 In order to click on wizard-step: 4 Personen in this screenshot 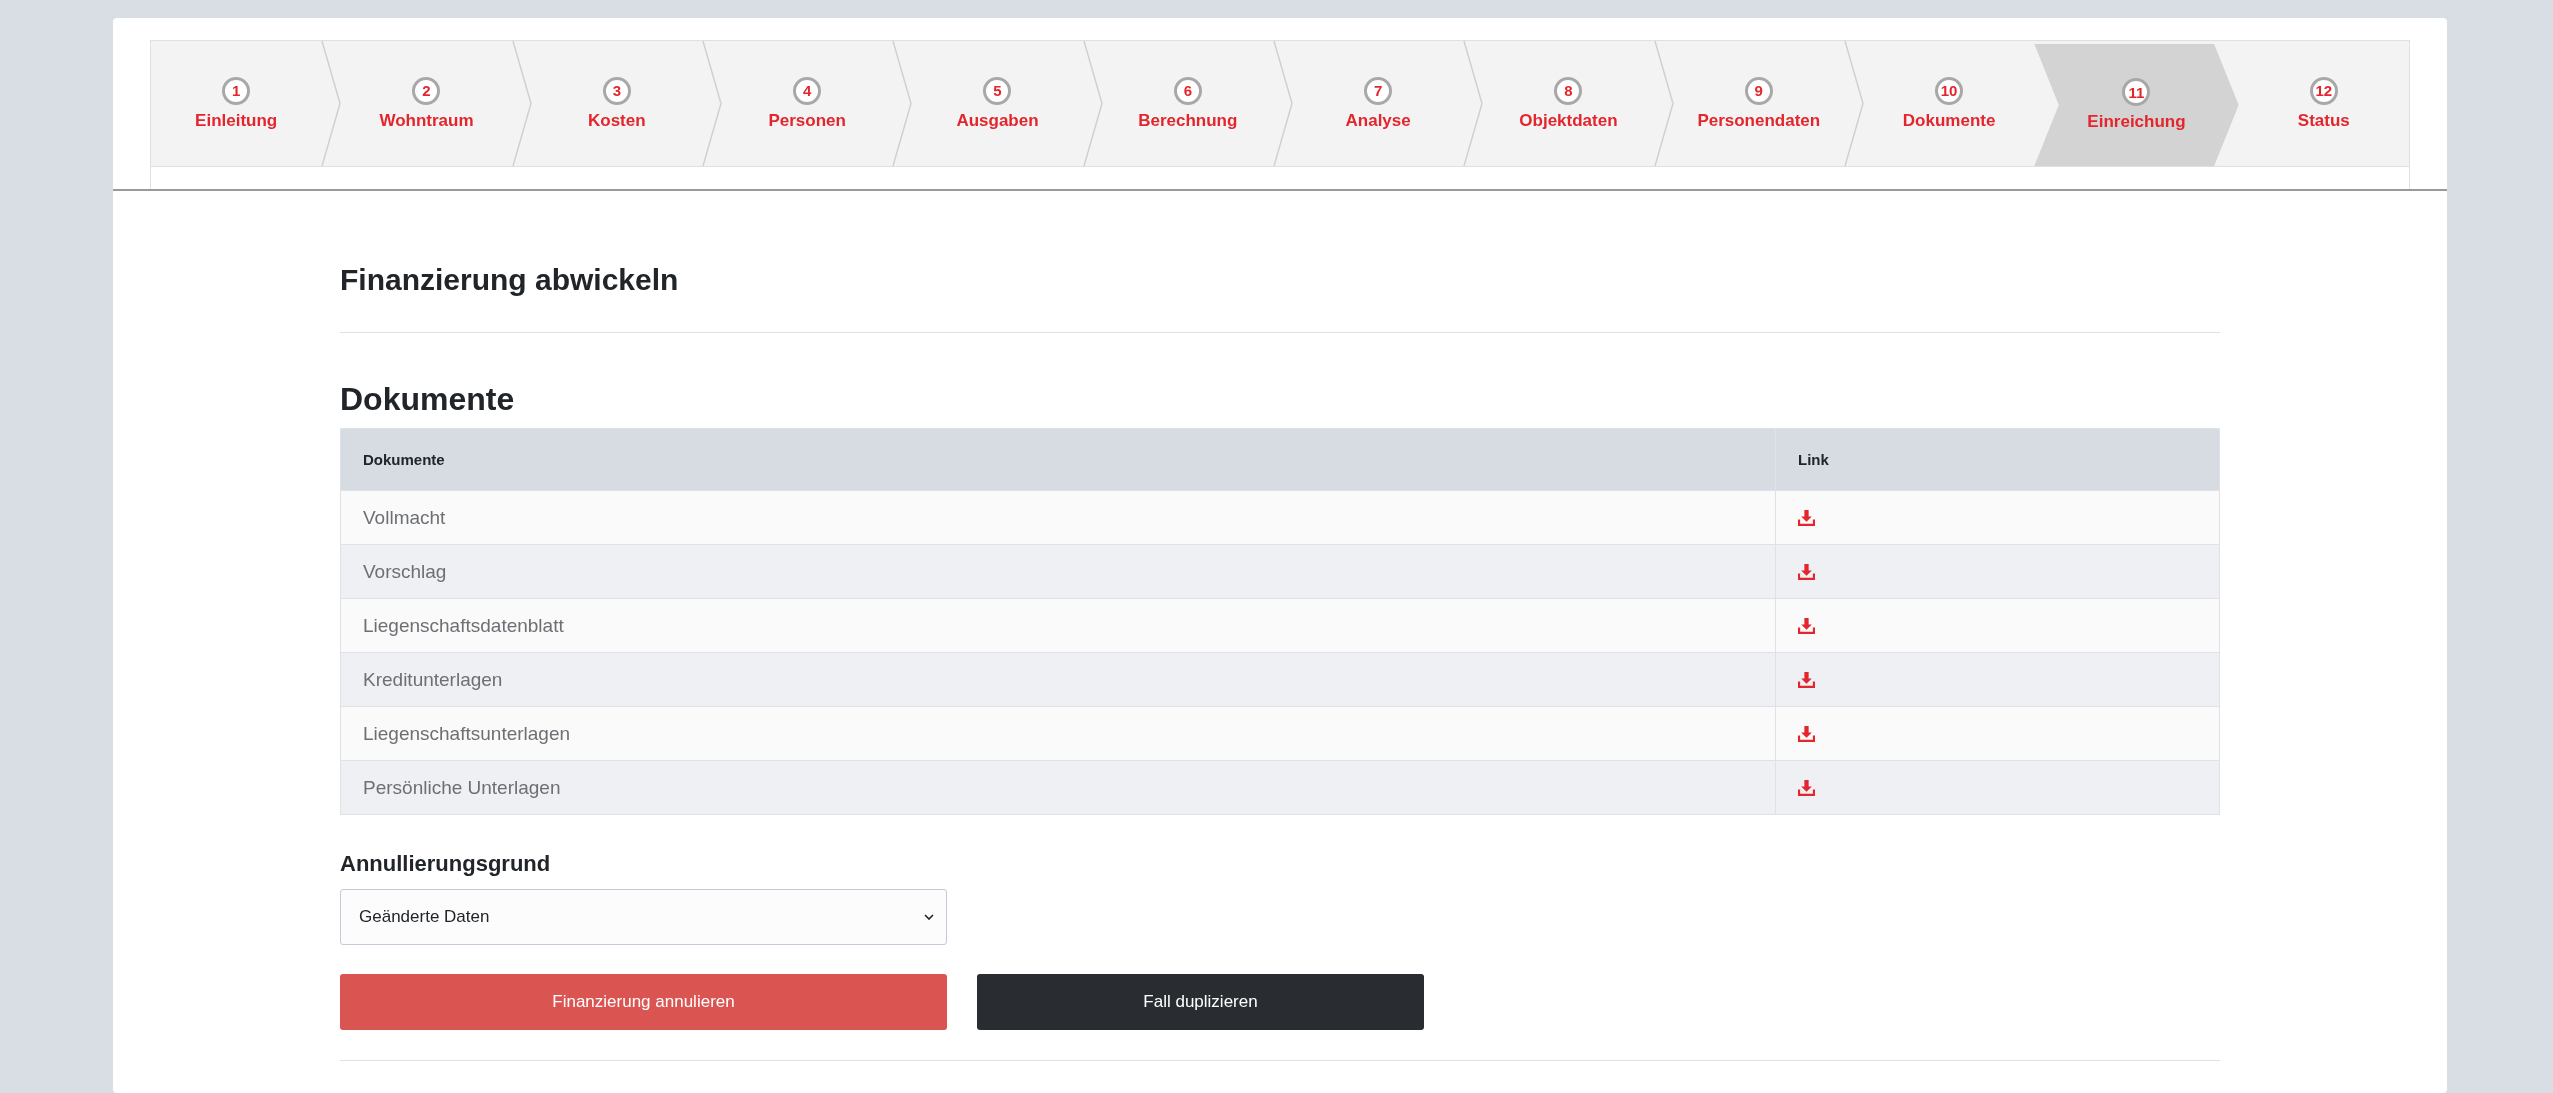, I will do `click(807, 103)`.